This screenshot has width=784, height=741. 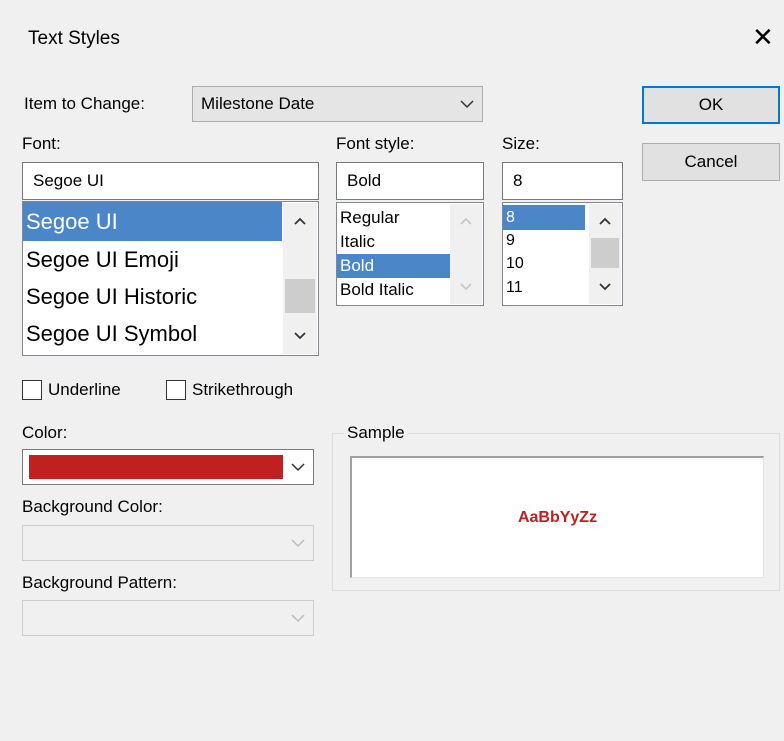 I want to click on size-listbox: 8 9 10 11, so click(x=562, y=254).